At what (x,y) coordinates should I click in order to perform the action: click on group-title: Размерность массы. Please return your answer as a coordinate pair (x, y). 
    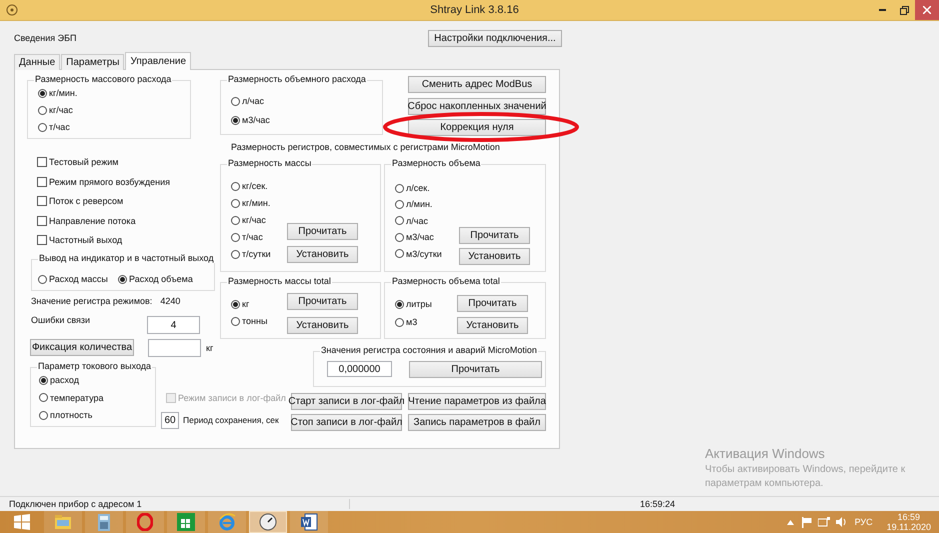
    Looking at the image, I should click on (269, 163).